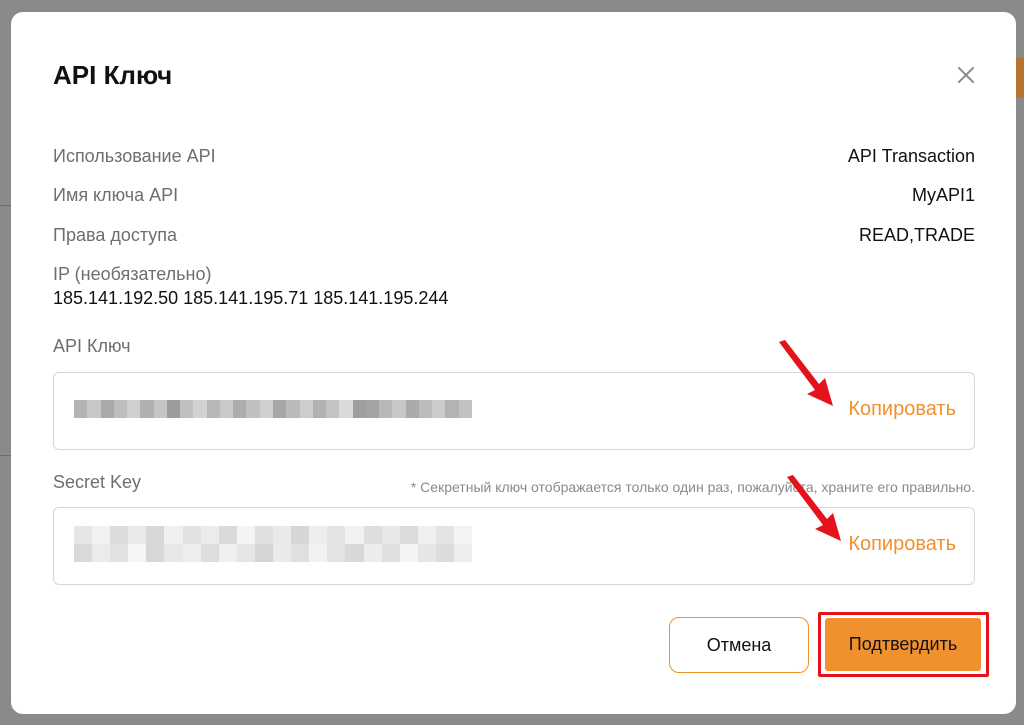 The height and width of the screenshot is (725, 1024). What do you see at coordinates (132, 274) in the screenshot?
I see `ip-label: IP (необязательно)` at bounding box center [132, 274].